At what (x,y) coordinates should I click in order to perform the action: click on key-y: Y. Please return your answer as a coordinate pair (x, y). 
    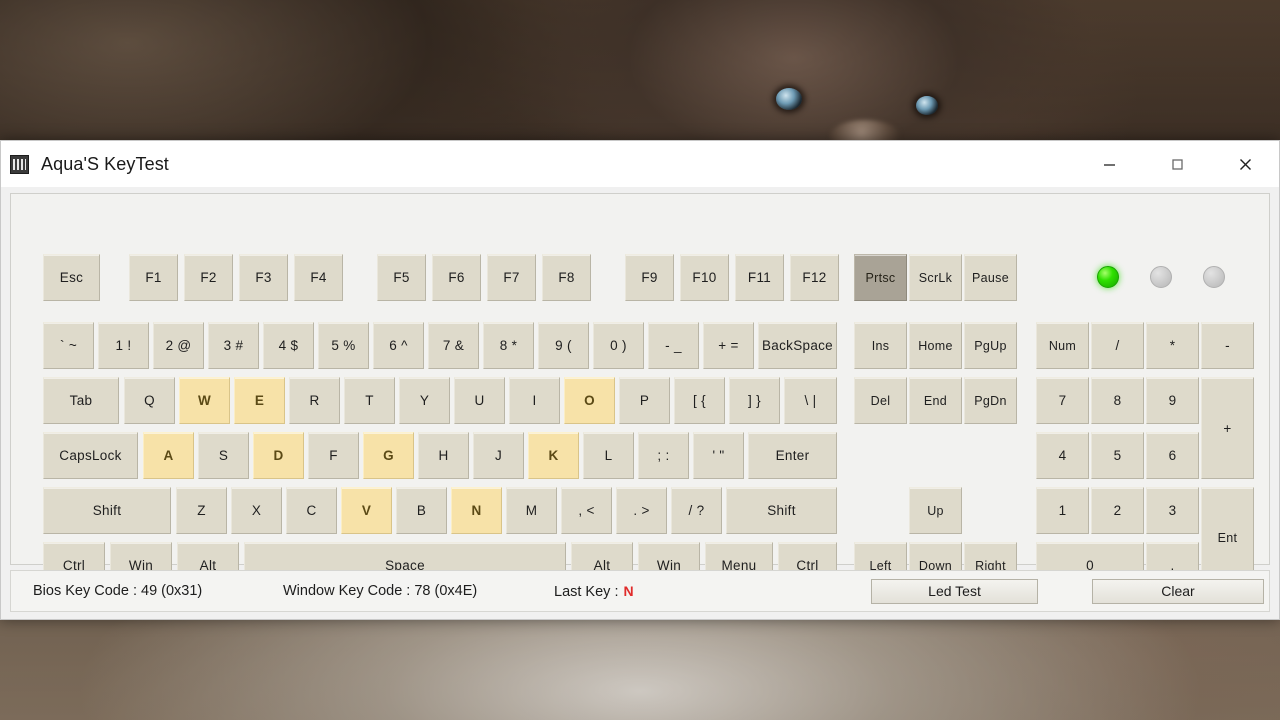
    Looking at the image, I should click on (424, 400).